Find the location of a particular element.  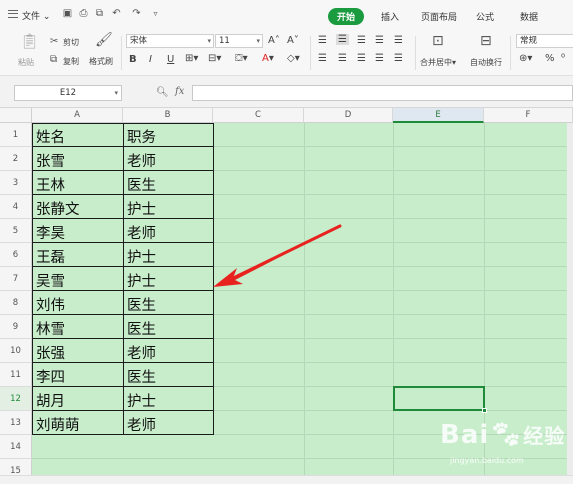

tab-formulas: 公式 is located at coordinates (485, 16).